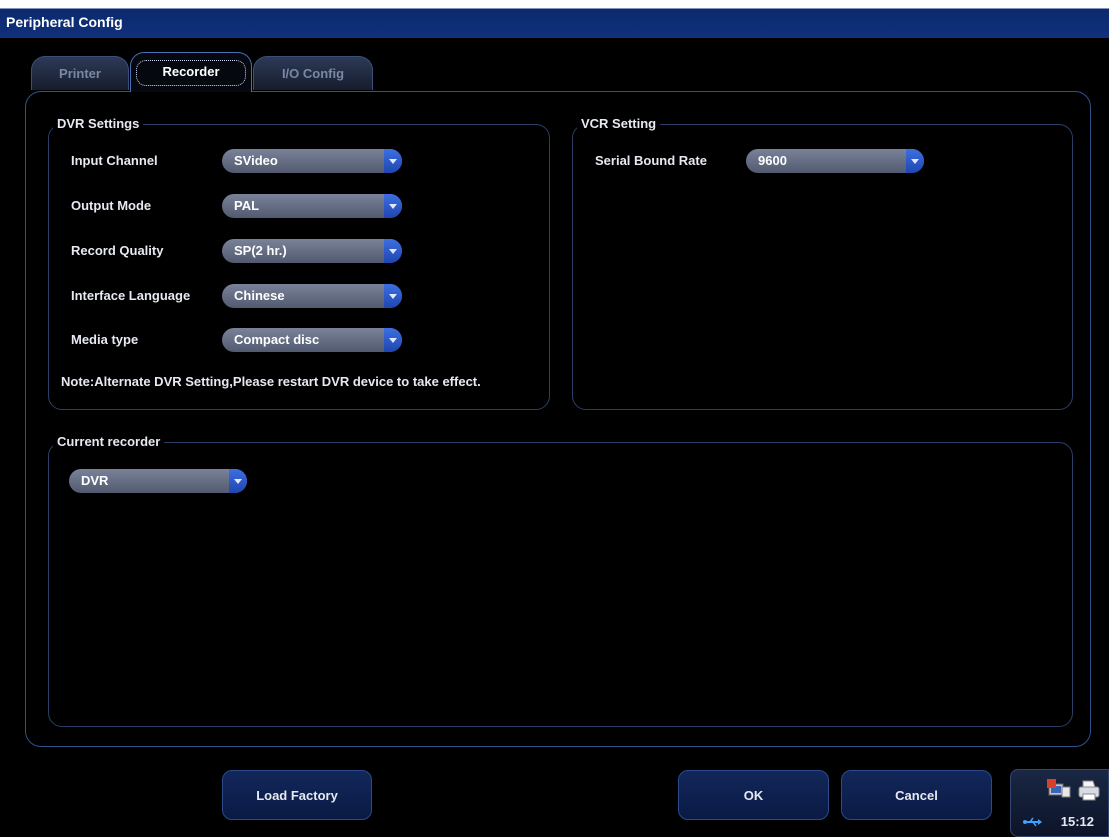  I want to click on current-recorder-title: Current recorder, so click(109, 441).